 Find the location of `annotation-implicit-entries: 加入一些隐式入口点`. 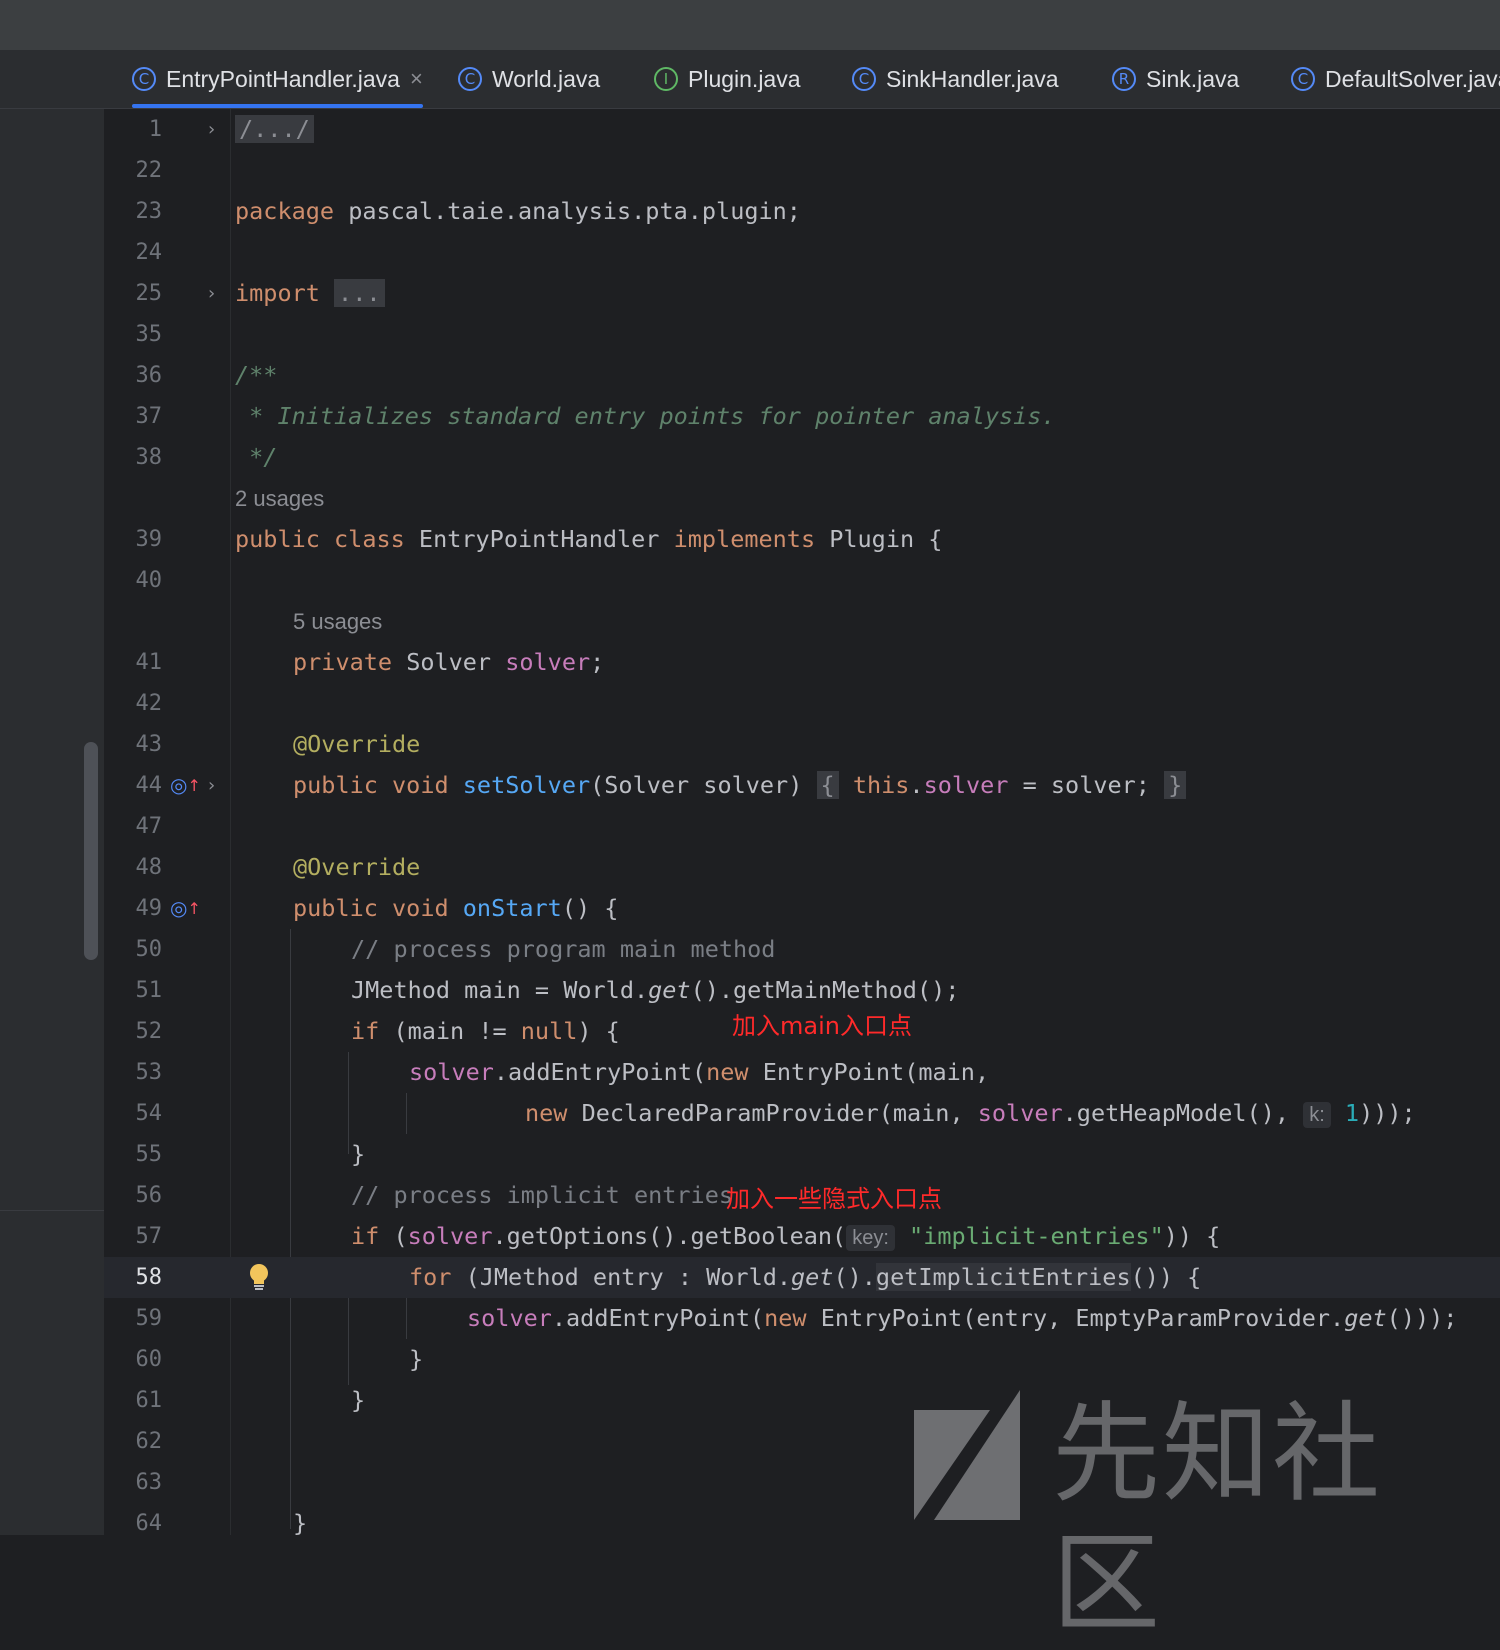

annotation-implicit-entries: 加入一些隐式入口点 is located at coordinates (834, 1199).